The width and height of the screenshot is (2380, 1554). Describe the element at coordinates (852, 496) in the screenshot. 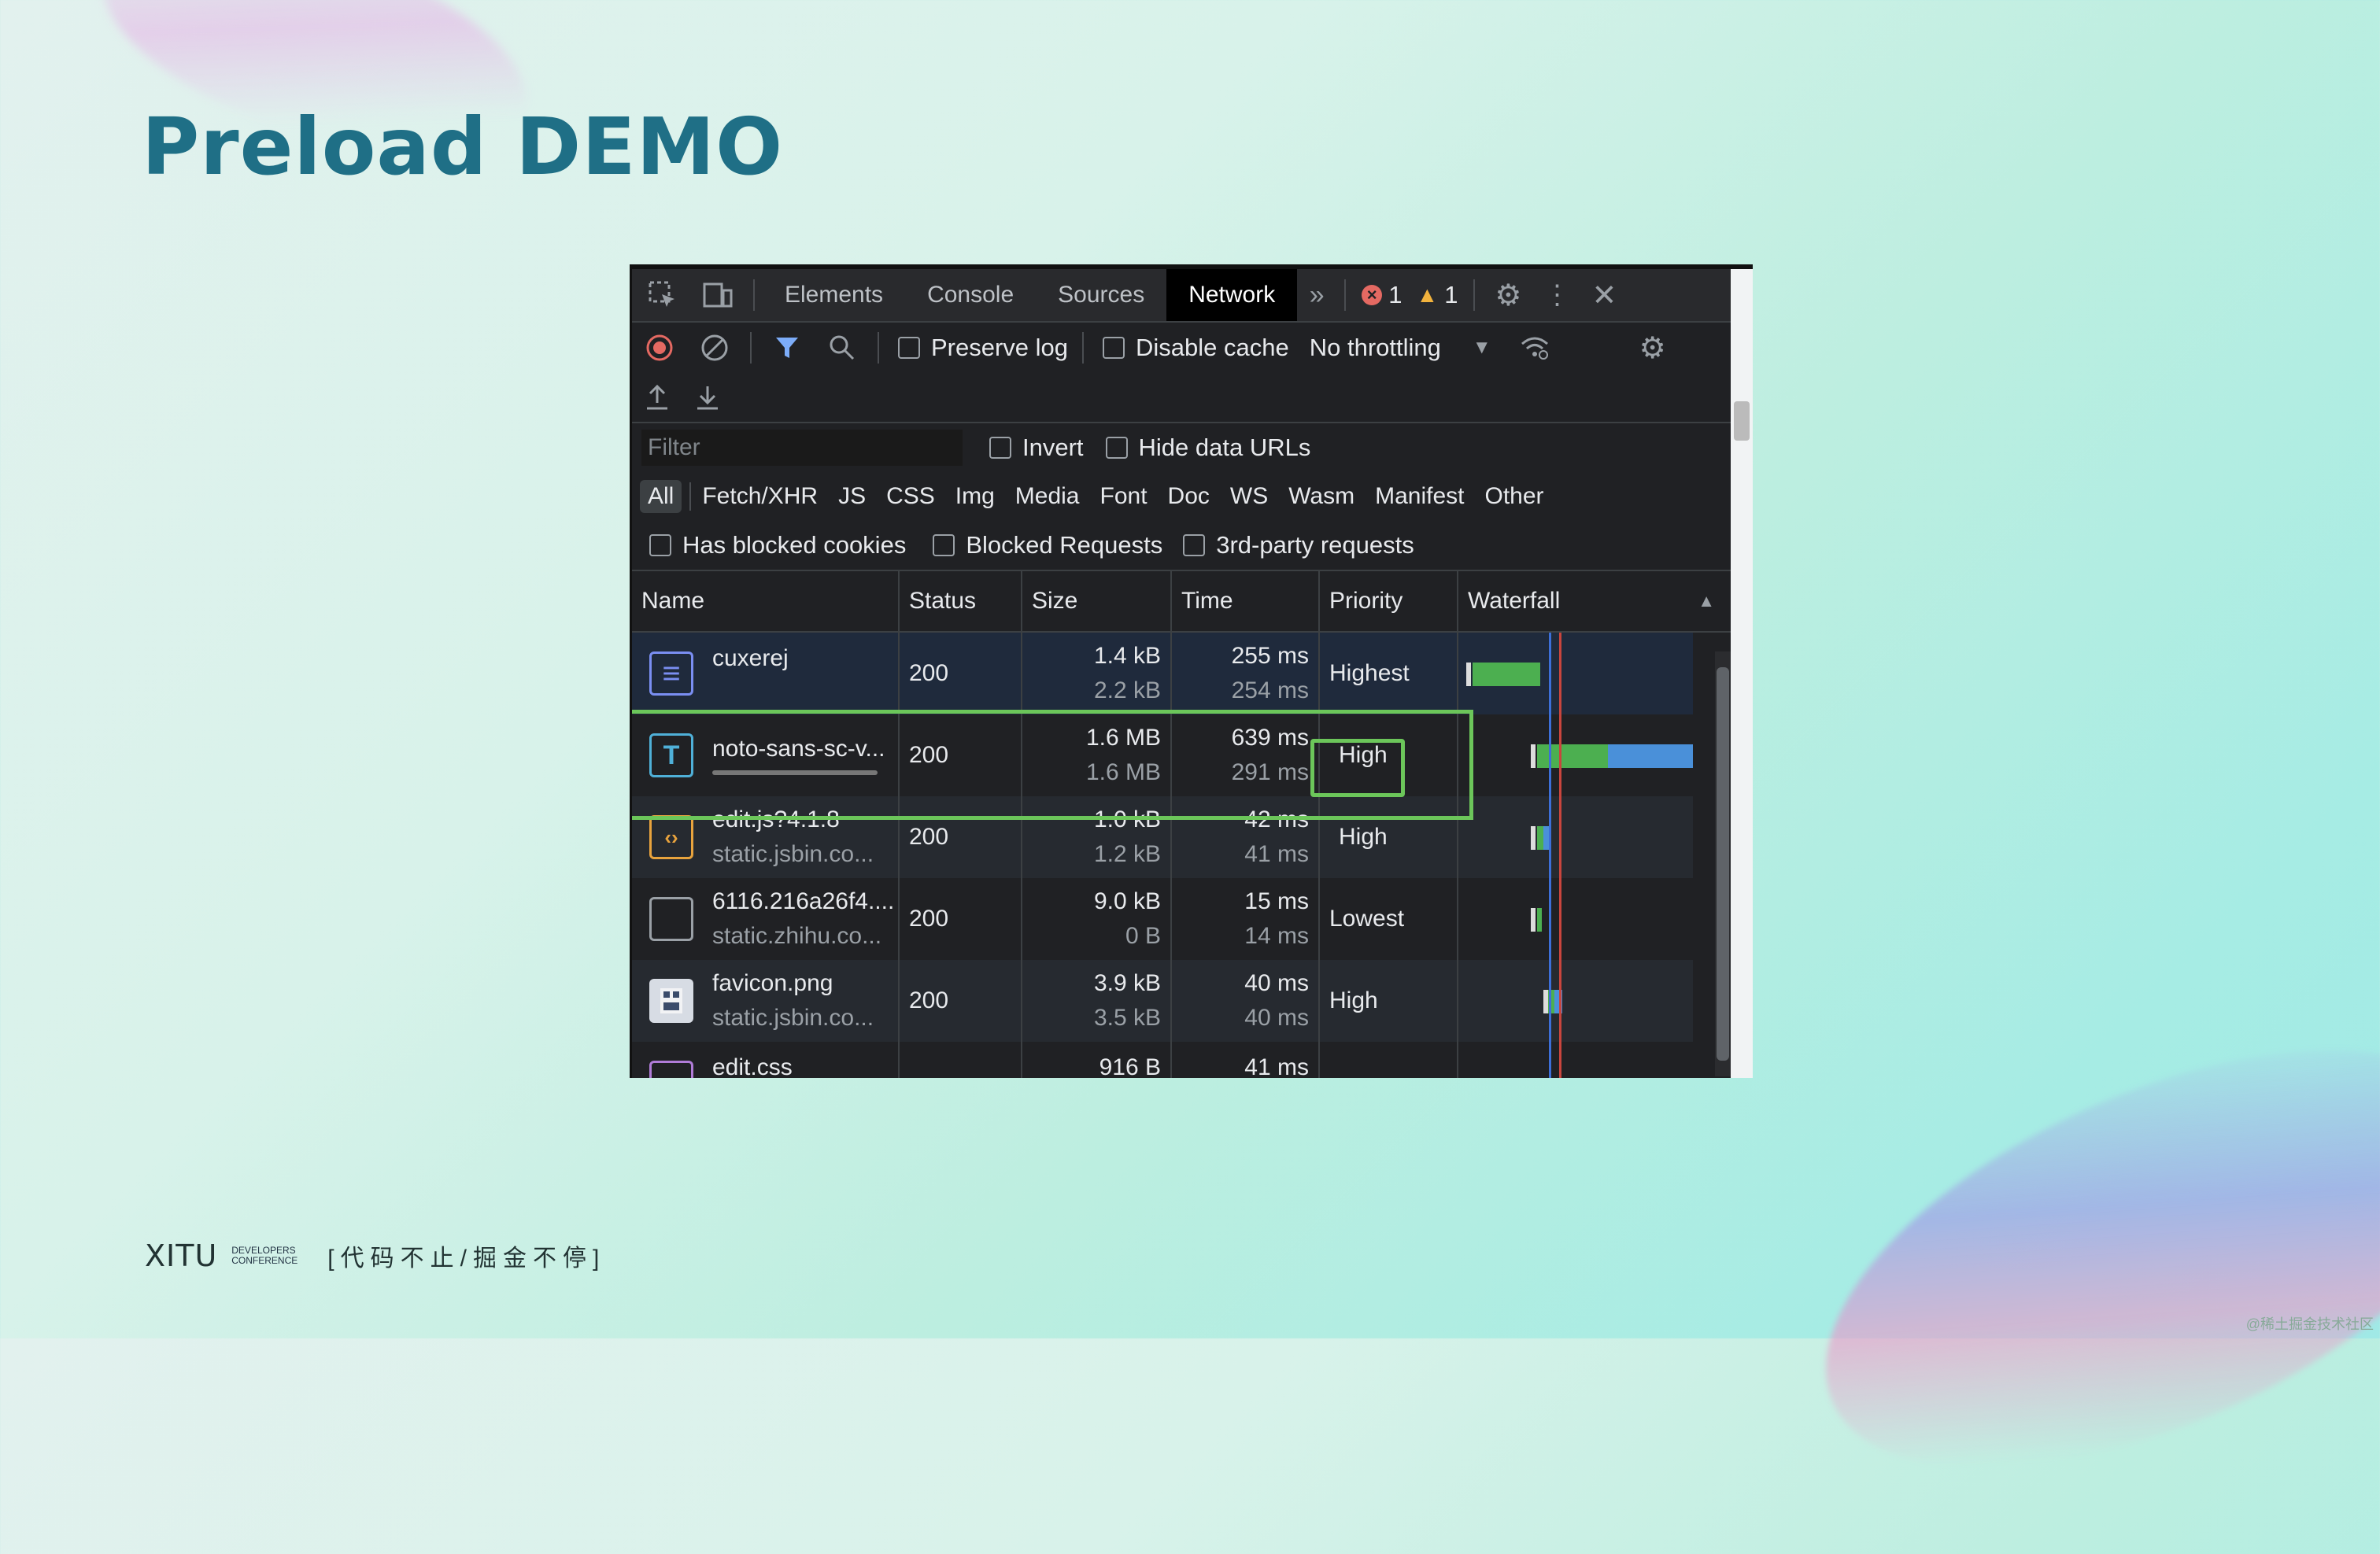

I see `type-filter-js: JS` at that location.